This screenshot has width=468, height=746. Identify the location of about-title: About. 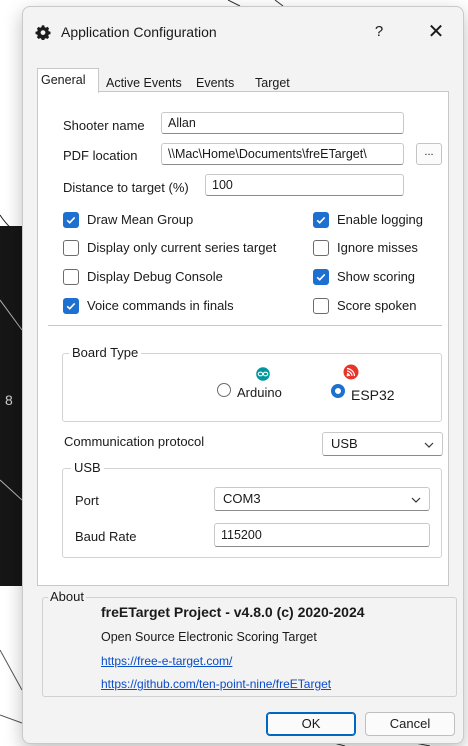
(67, 596).